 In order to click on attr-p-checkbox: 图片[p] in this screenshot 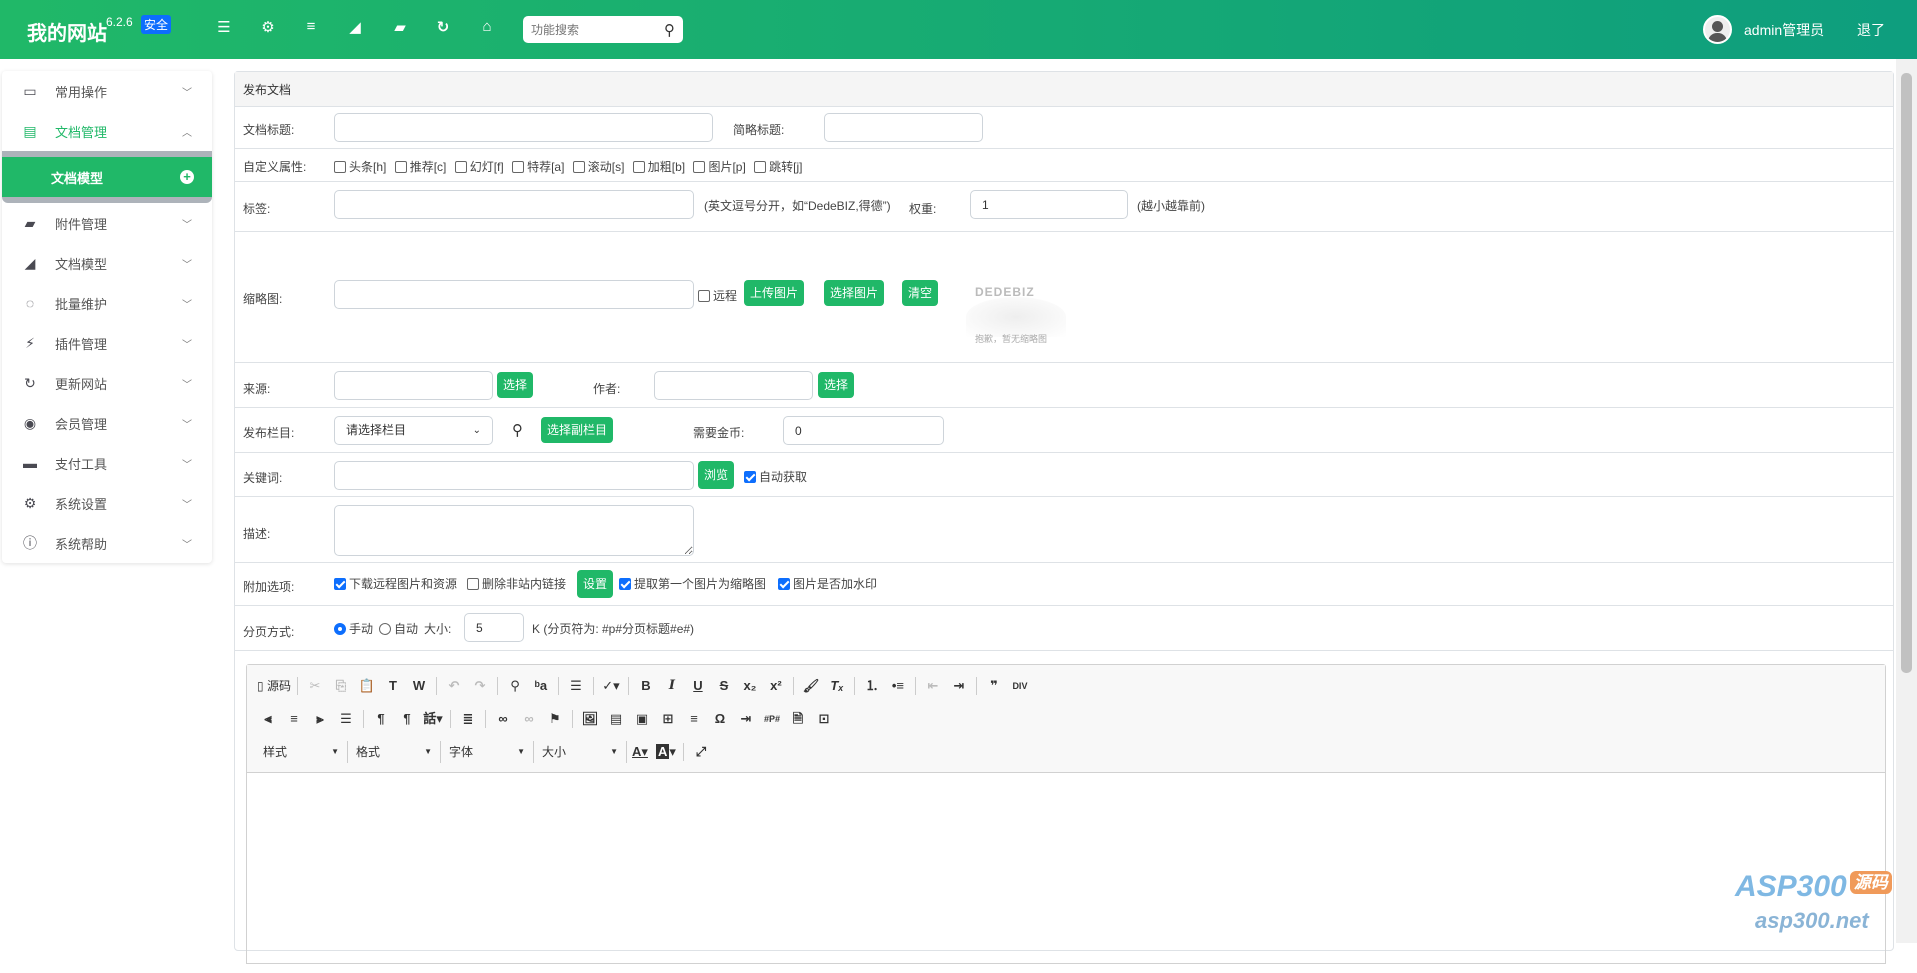, I will do `click(719, 167)`.